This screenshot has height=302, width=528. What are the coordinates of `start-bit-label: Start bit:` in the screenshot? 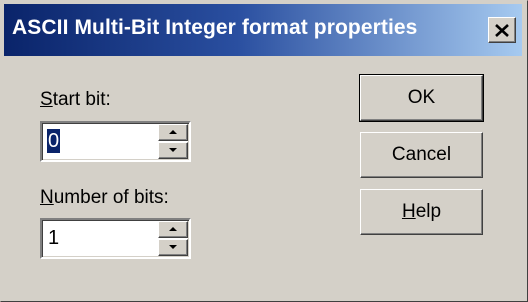 It's located at (75, 99).